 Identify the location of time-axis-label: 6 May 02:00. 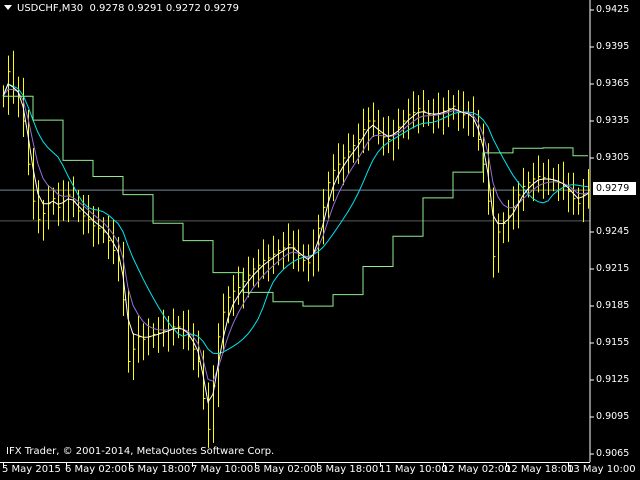
(96, 469).